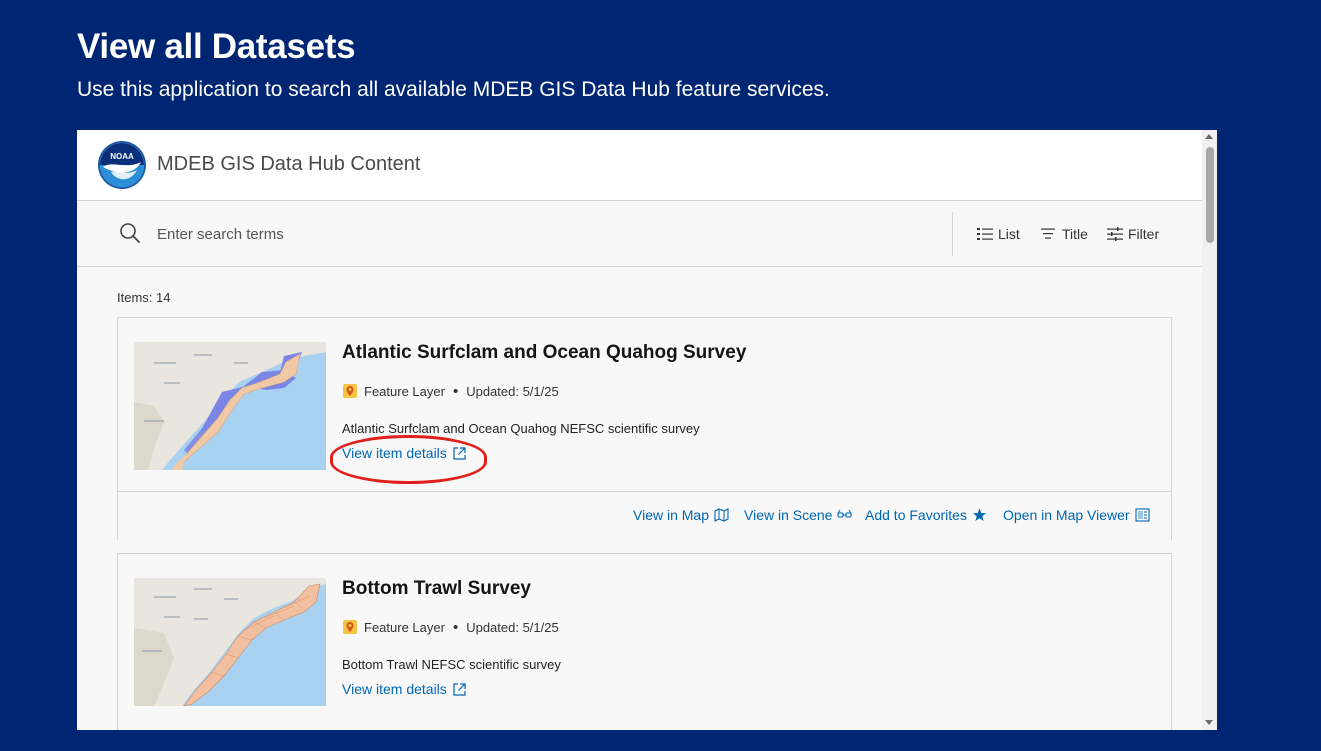  What do you see at coordinates (144, 297) in the screenshot?
I see `items-count: Items: 14` at bounding box center [144, 297].